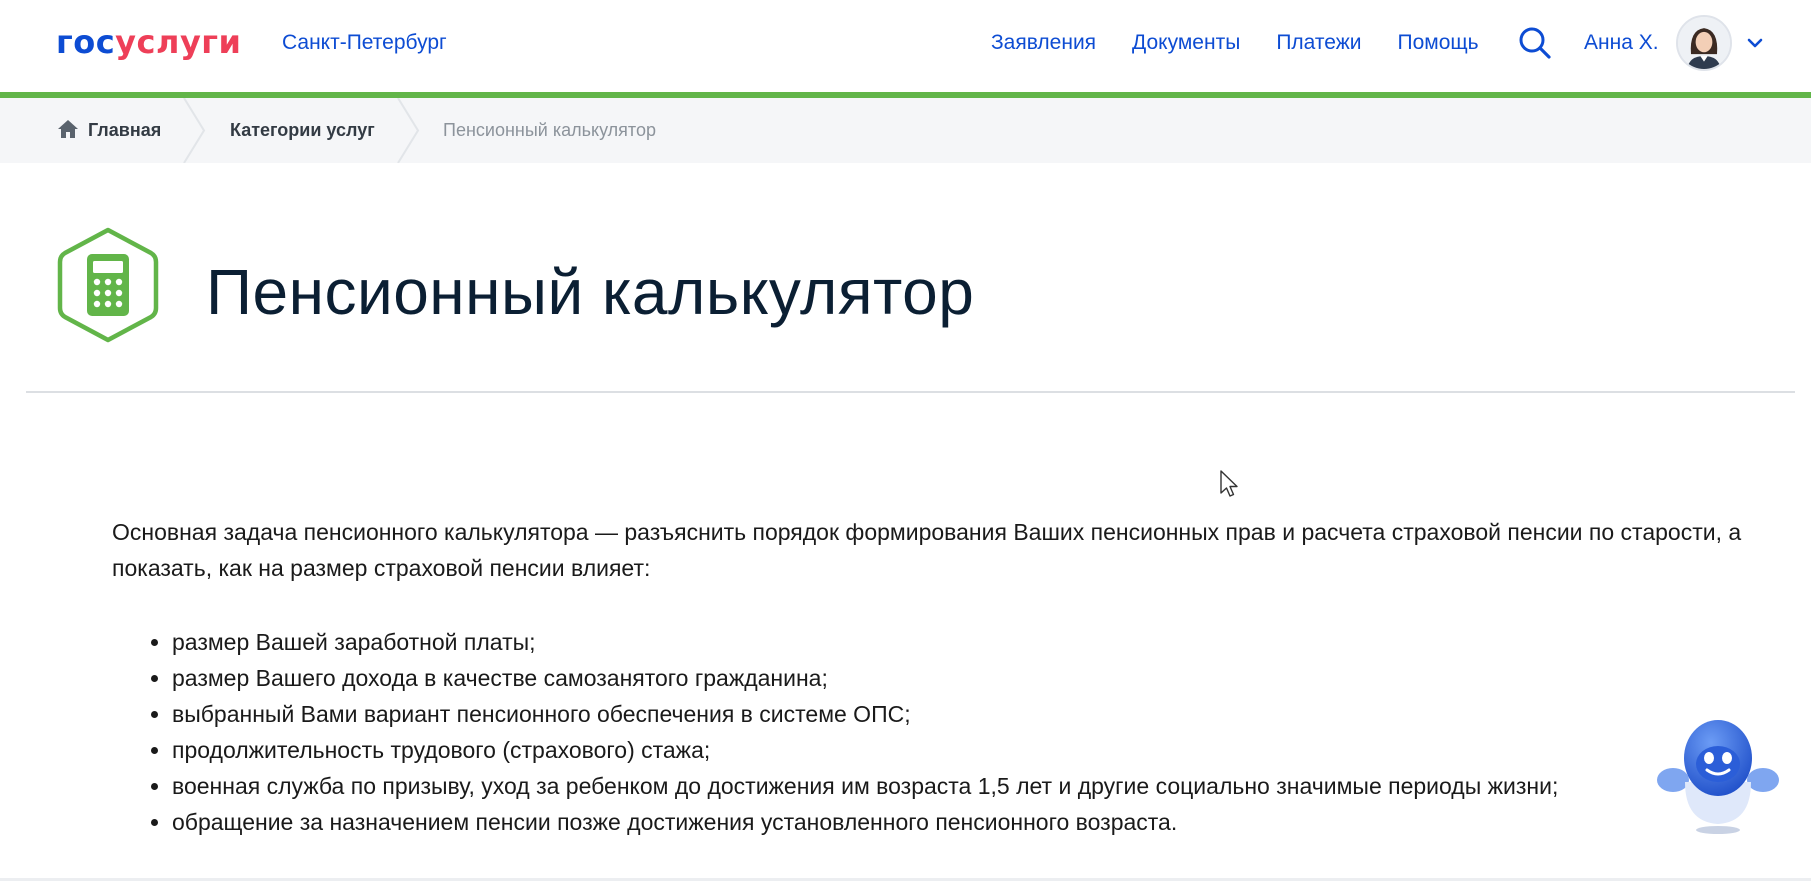 This screenshot has width=1811, height=881. Describe the element at coordinates (1043, 43) in the screenshot. I see `nav-item-applications: Заявления` at that location.